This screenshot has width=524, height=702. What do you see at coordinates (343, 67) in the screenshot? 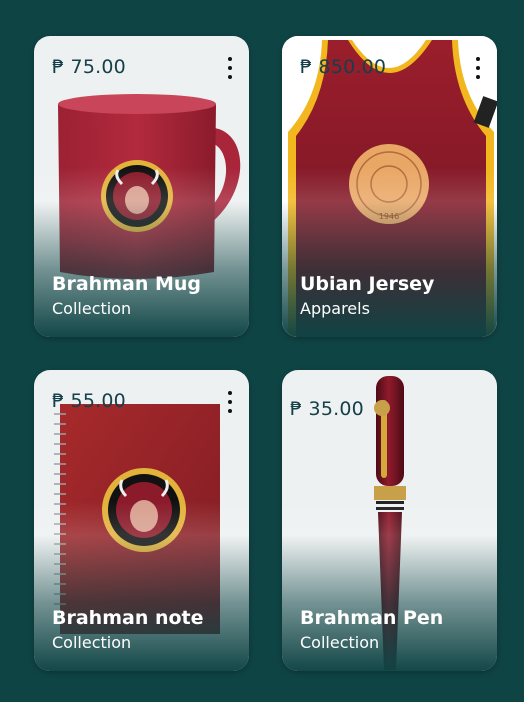
I see `product-price: ₱ 850.00` at bounding box center [343, 67].